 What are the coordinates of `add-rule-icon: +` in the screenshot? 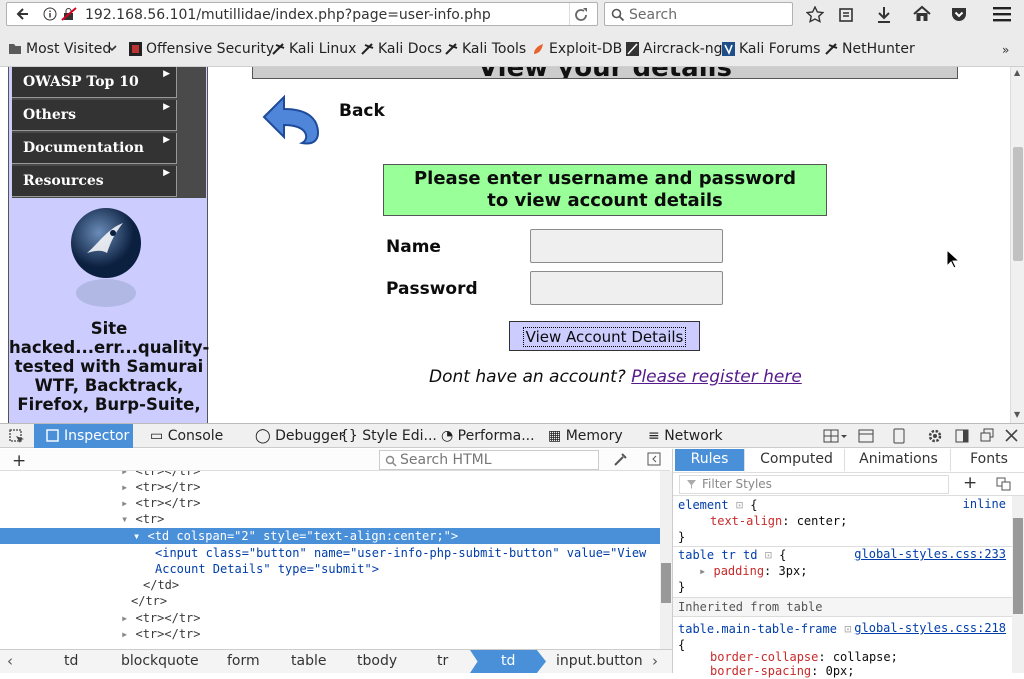 It's located at (970, 483).